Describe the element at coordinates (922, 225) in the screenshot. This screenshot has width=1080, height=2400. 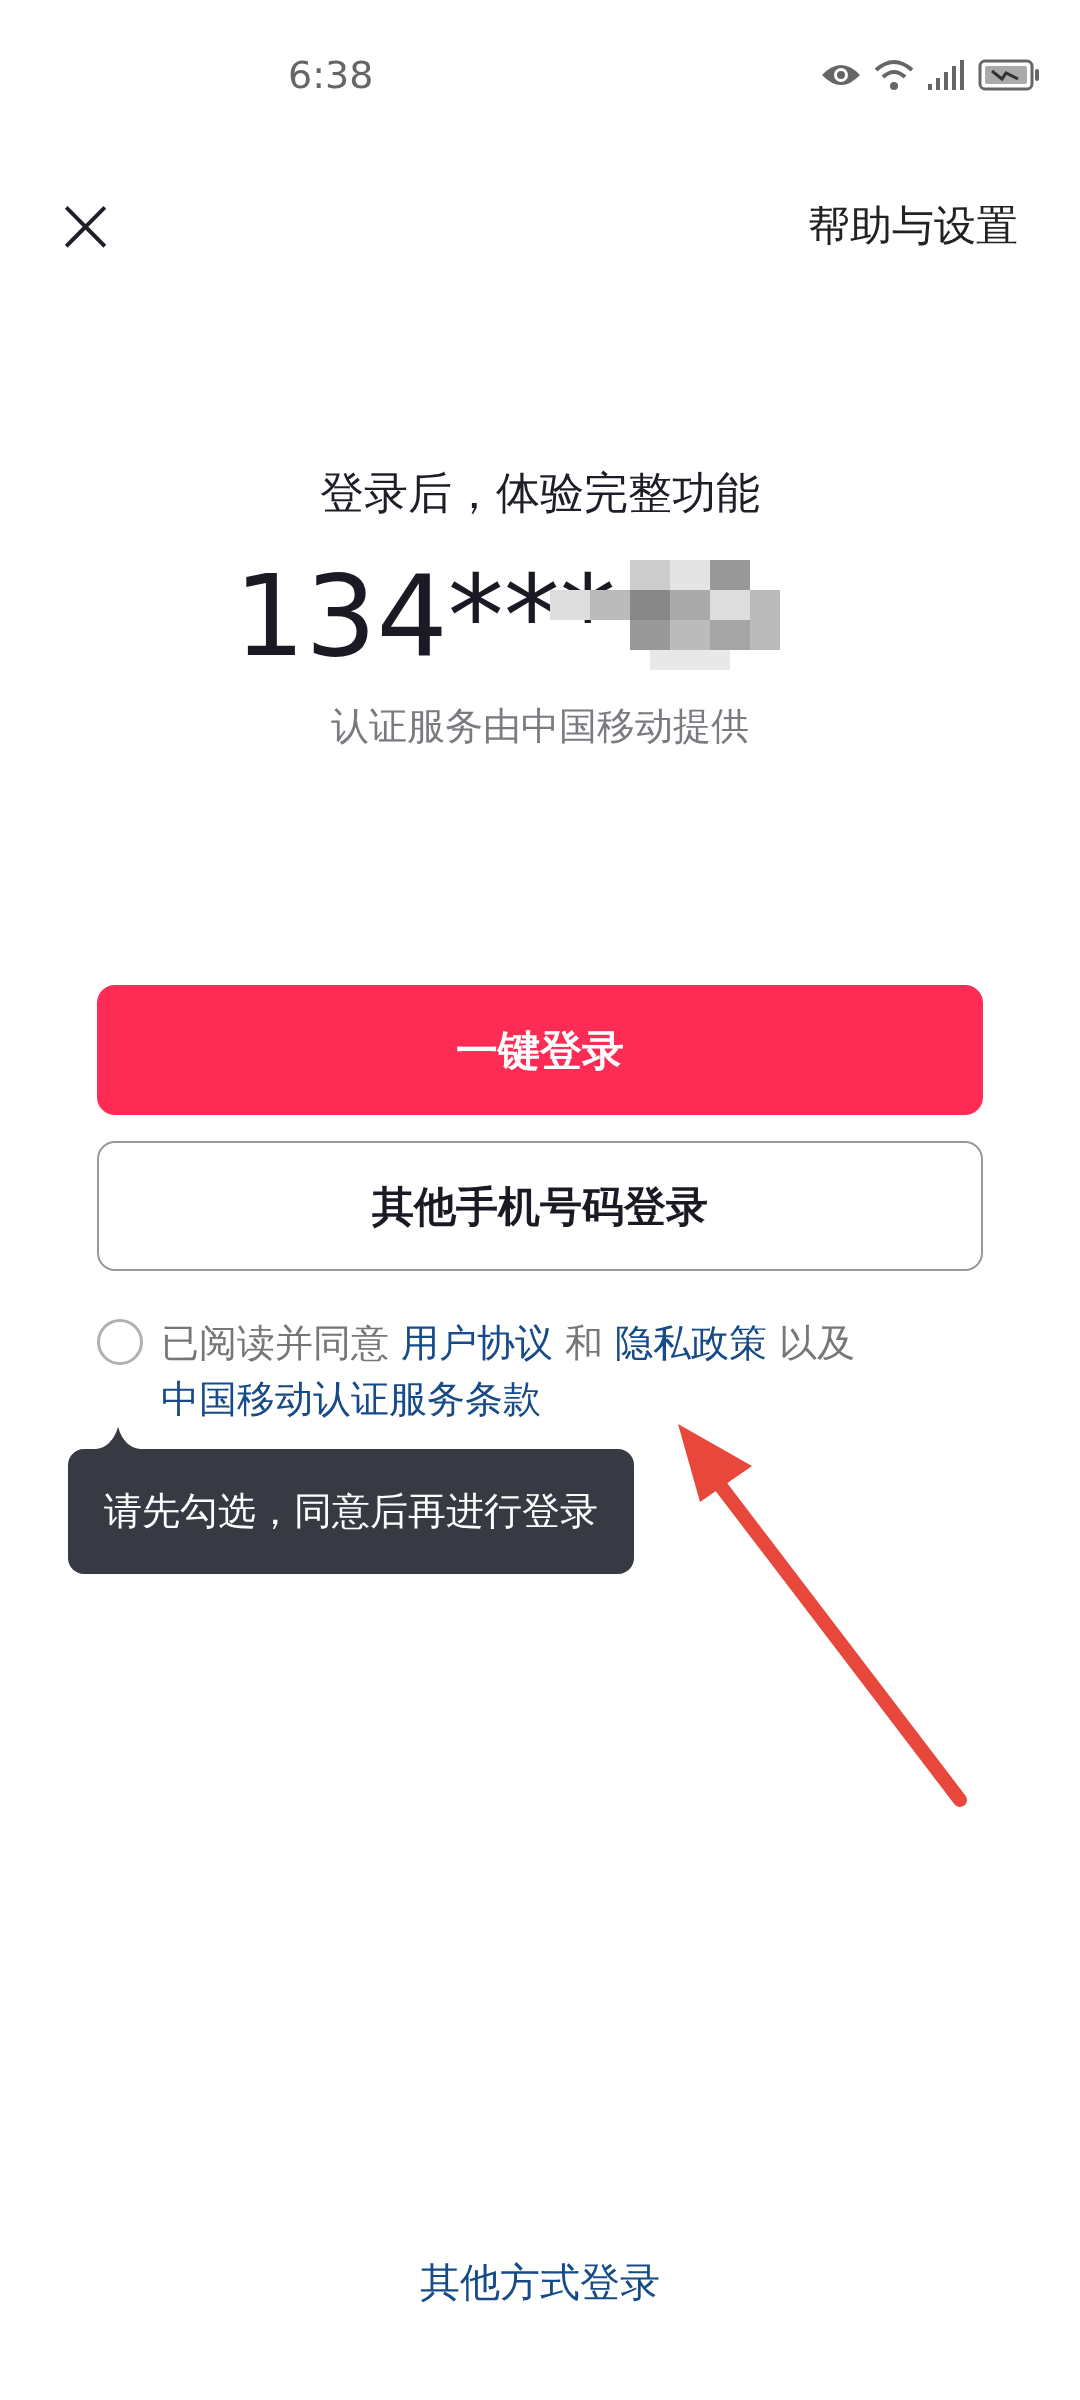
I see `help-settings-link: 帮助与设置` at that location.